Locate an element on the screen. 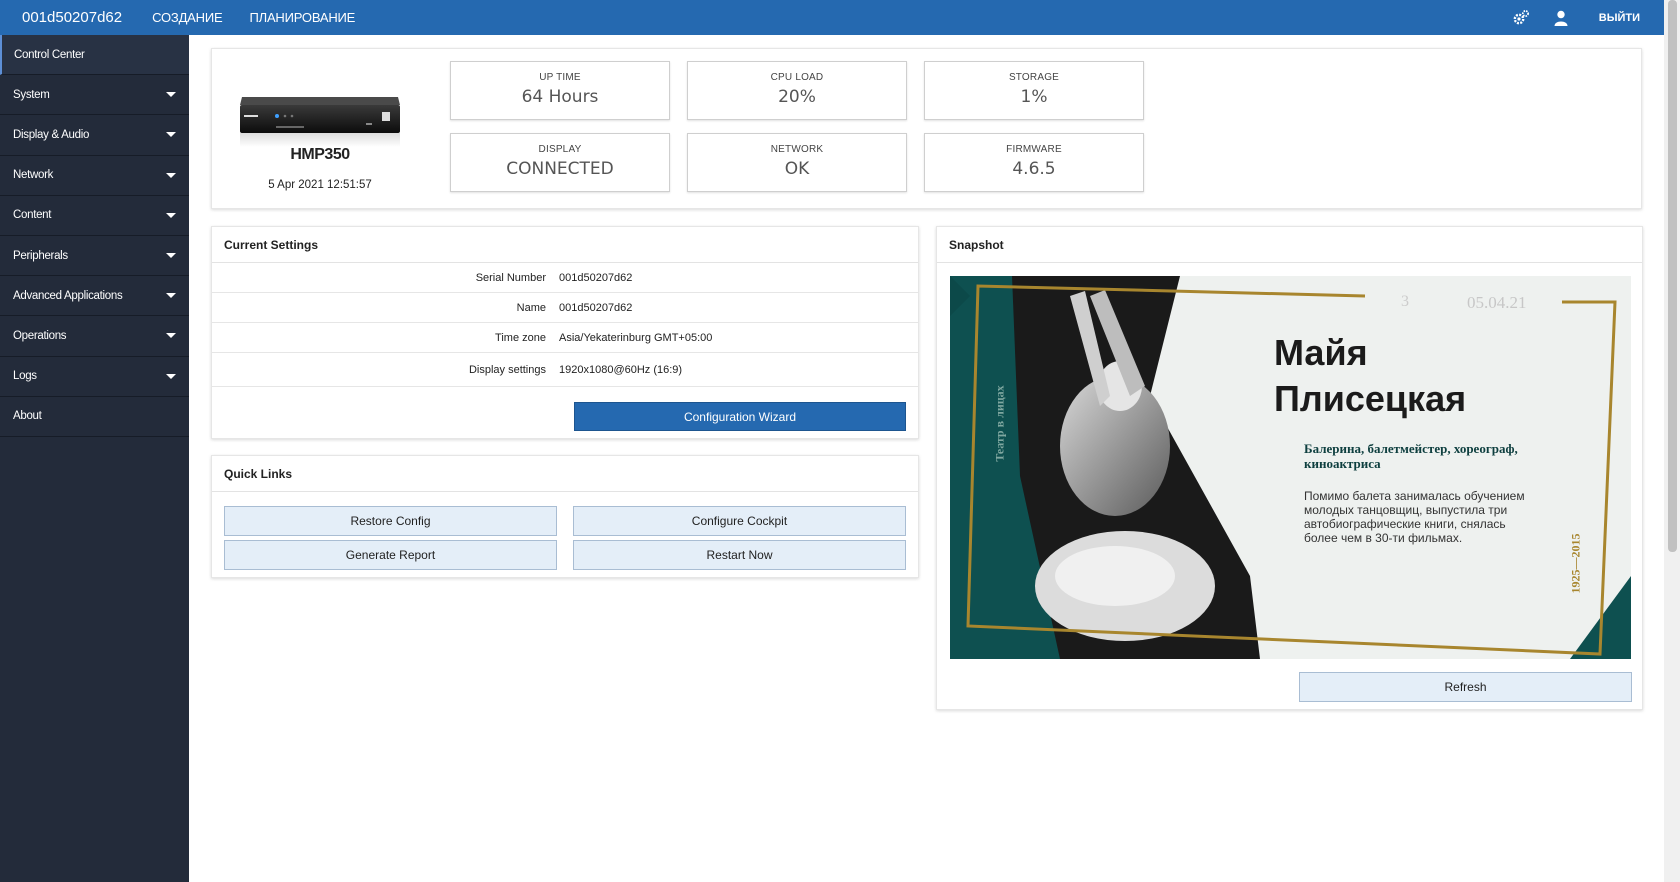  settings-row-name: Name 001d50207d62 is located at coordinates (565, 308).